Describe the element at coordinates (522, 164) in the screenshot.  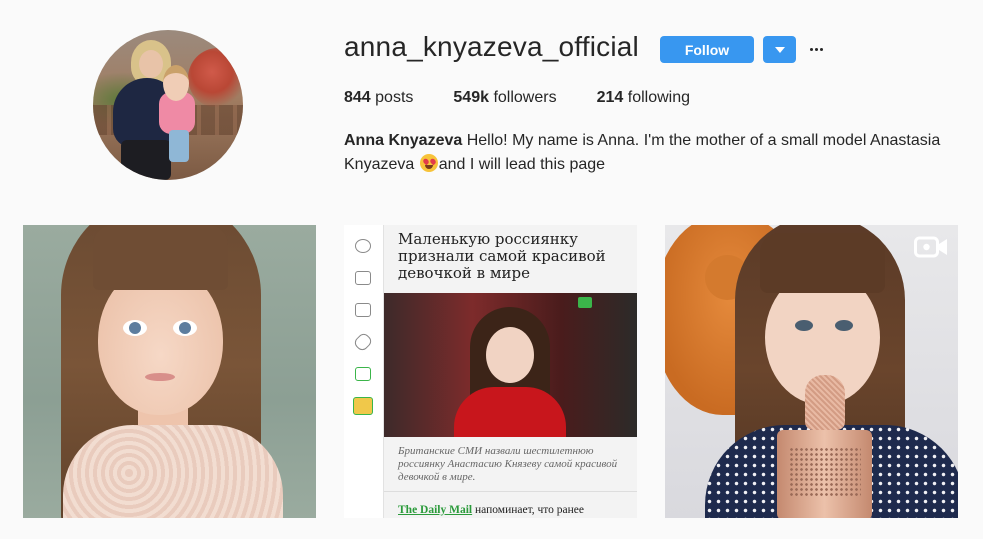
I see `bio-text-end: and I will lead this page` at that location.